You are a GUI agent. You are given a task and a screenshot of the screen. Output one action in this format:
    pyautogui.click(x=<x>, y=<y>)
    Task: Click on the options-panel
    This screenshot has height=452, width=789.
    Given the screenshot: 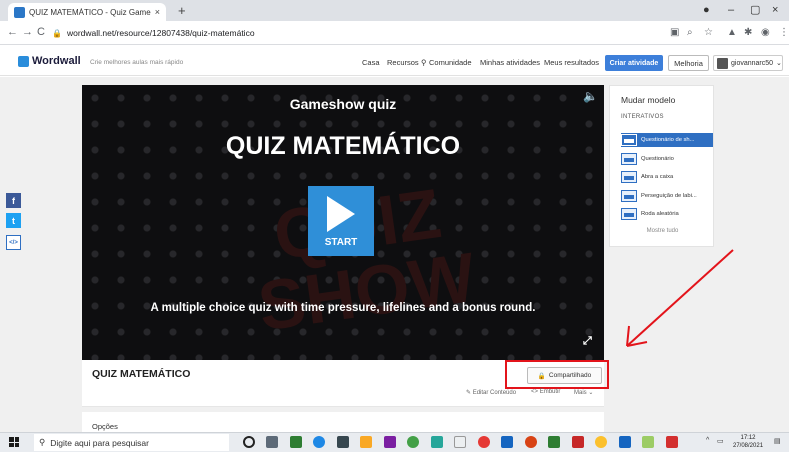 What is the action you would take?
    pyautogui.click(x=343, y=422)
    